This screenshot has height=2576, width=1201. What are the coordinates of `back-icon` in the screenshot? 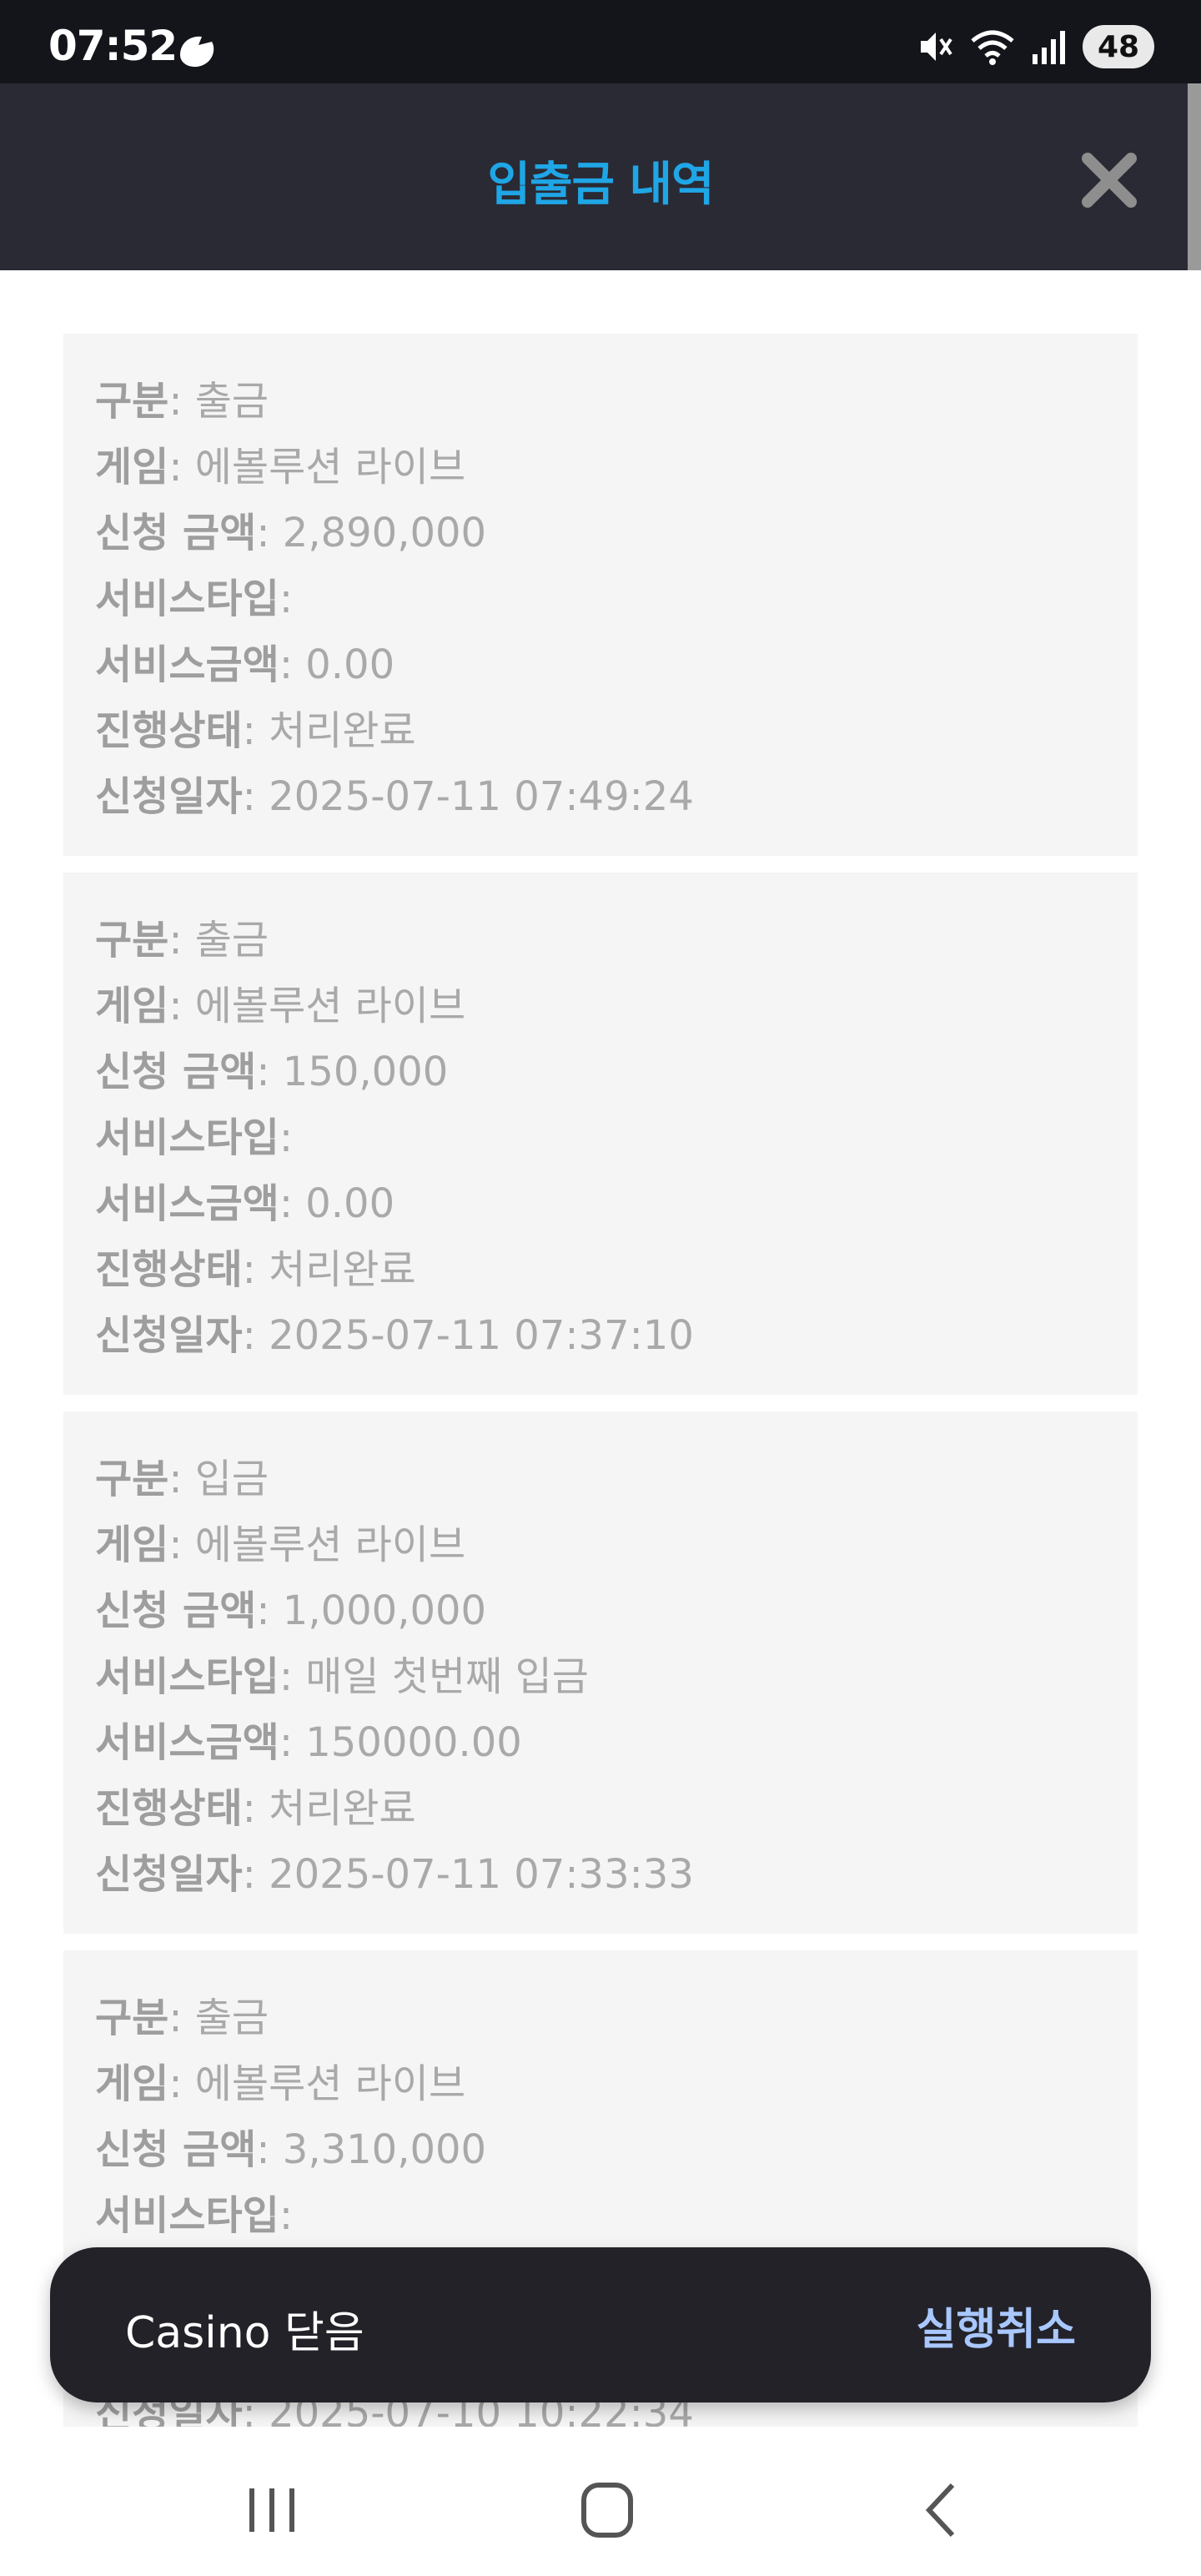 It's located at (942, 2510).